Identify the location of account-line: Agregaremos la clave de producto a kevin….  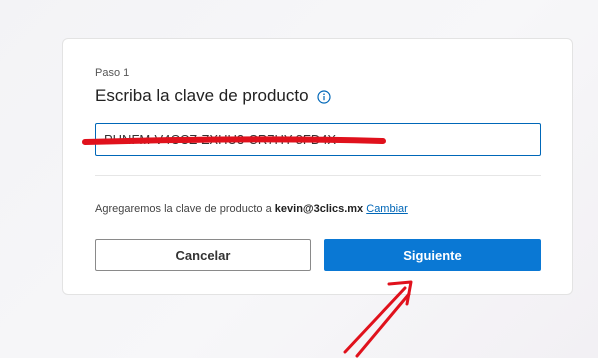
(251, 209).